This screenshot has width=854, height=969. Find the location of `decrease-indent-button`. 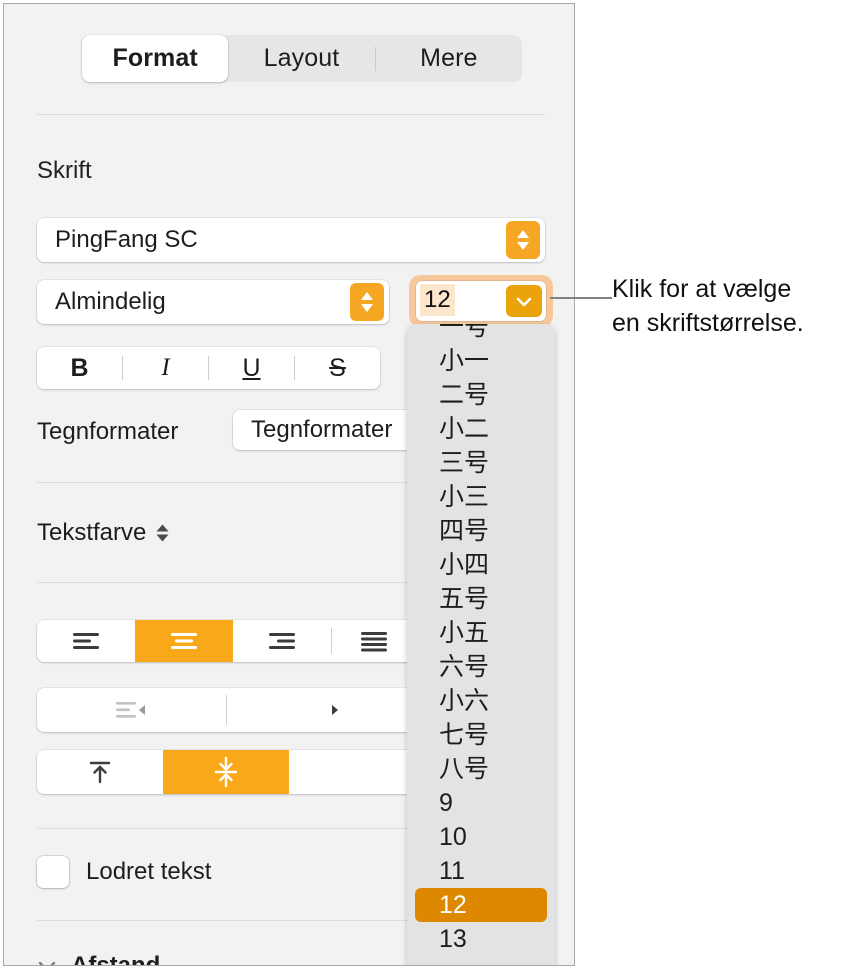

decrease-indent-button is located at coordinates (131, 710).